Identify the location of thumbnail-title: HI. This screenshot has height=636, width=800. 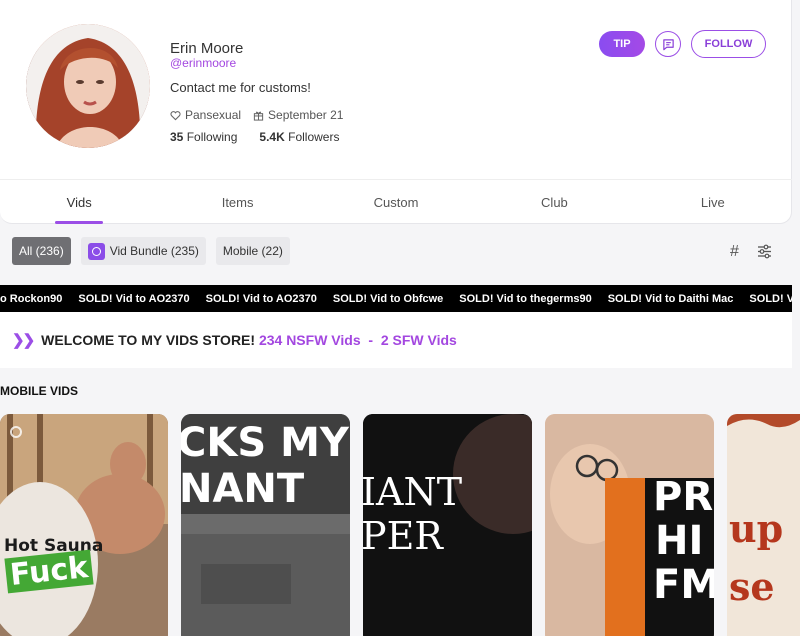
(679, 541).